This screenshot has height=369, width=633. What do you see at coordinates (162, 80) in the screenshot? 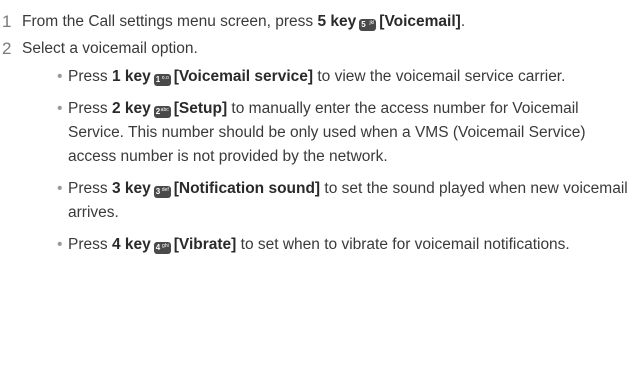
I see `keypad-1-icon: 1 o.o` at bounding box center [162, 80].